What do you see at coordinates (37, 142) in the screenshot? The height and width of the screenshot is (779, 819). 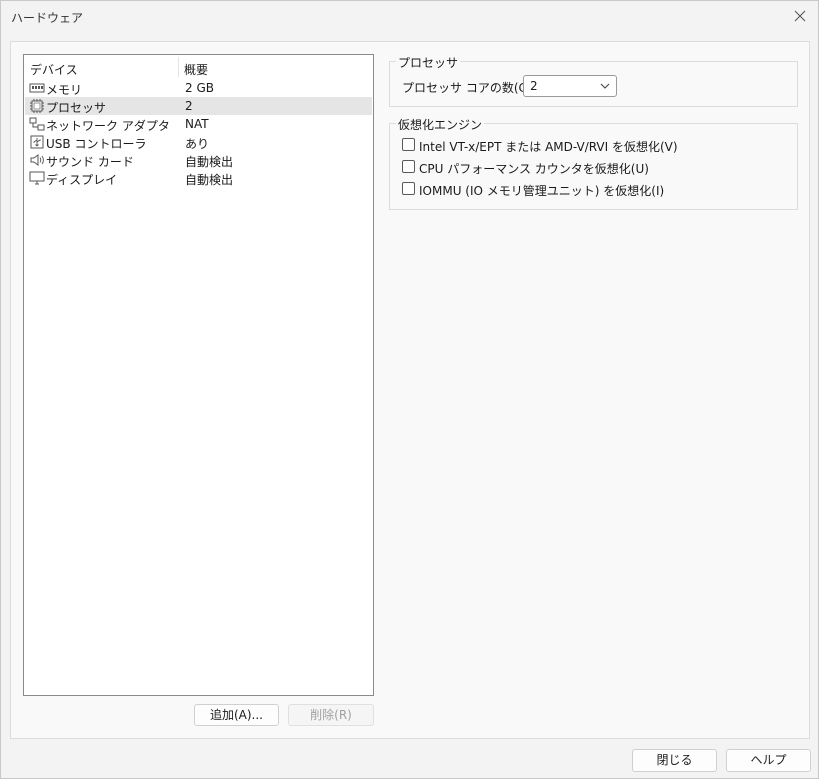 I see `usb-icon` at bounding box center [37, 142].